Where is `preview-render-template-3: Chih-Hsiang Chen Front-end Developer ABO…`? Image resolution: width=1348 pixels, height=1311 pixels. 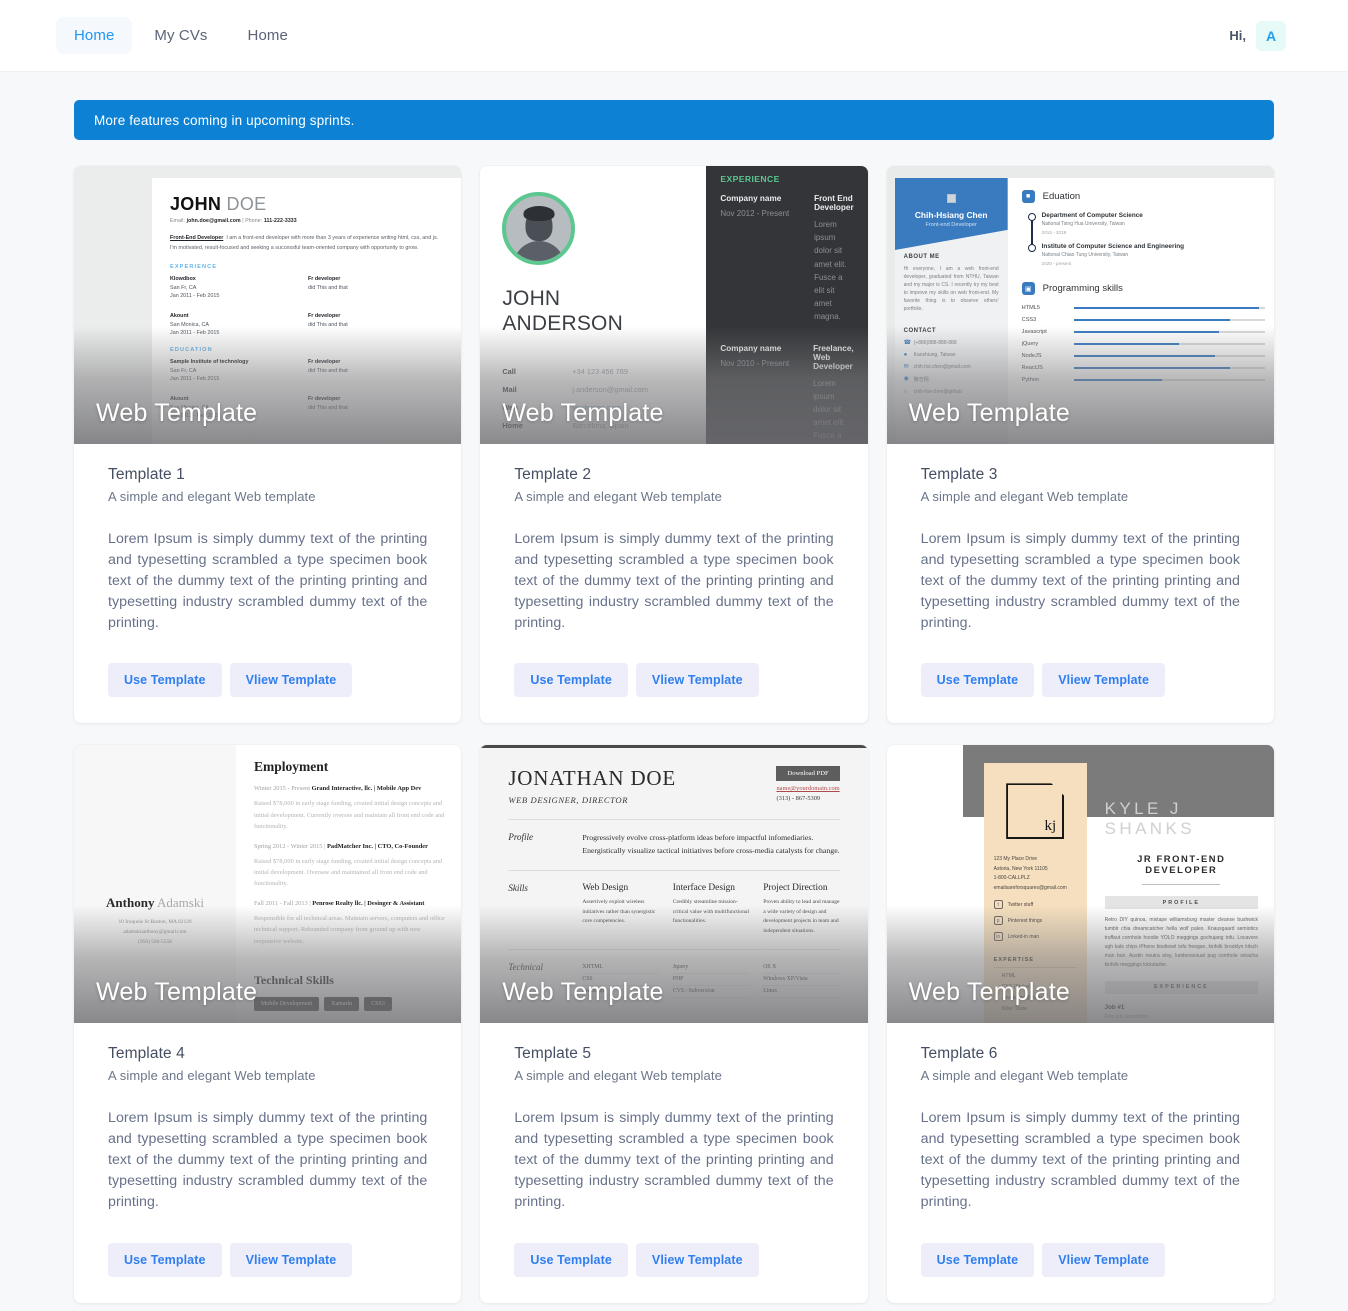 preview-render-template-3: Chih-Hsiang Chen Front-end Developer ABO… is located at coordinates (1080, 305).